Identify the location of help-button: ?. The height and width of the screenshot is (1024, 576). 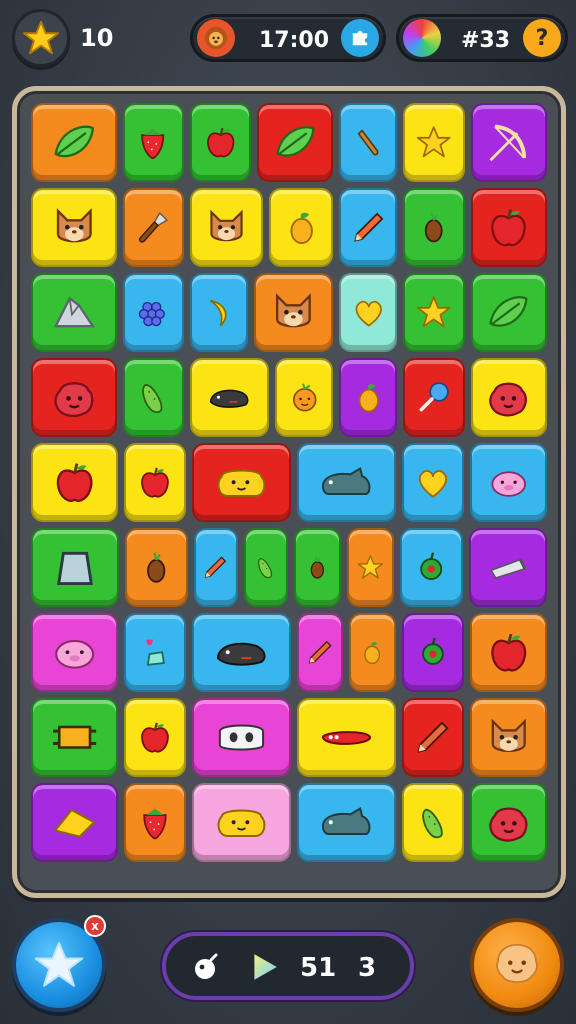
(542, 38).